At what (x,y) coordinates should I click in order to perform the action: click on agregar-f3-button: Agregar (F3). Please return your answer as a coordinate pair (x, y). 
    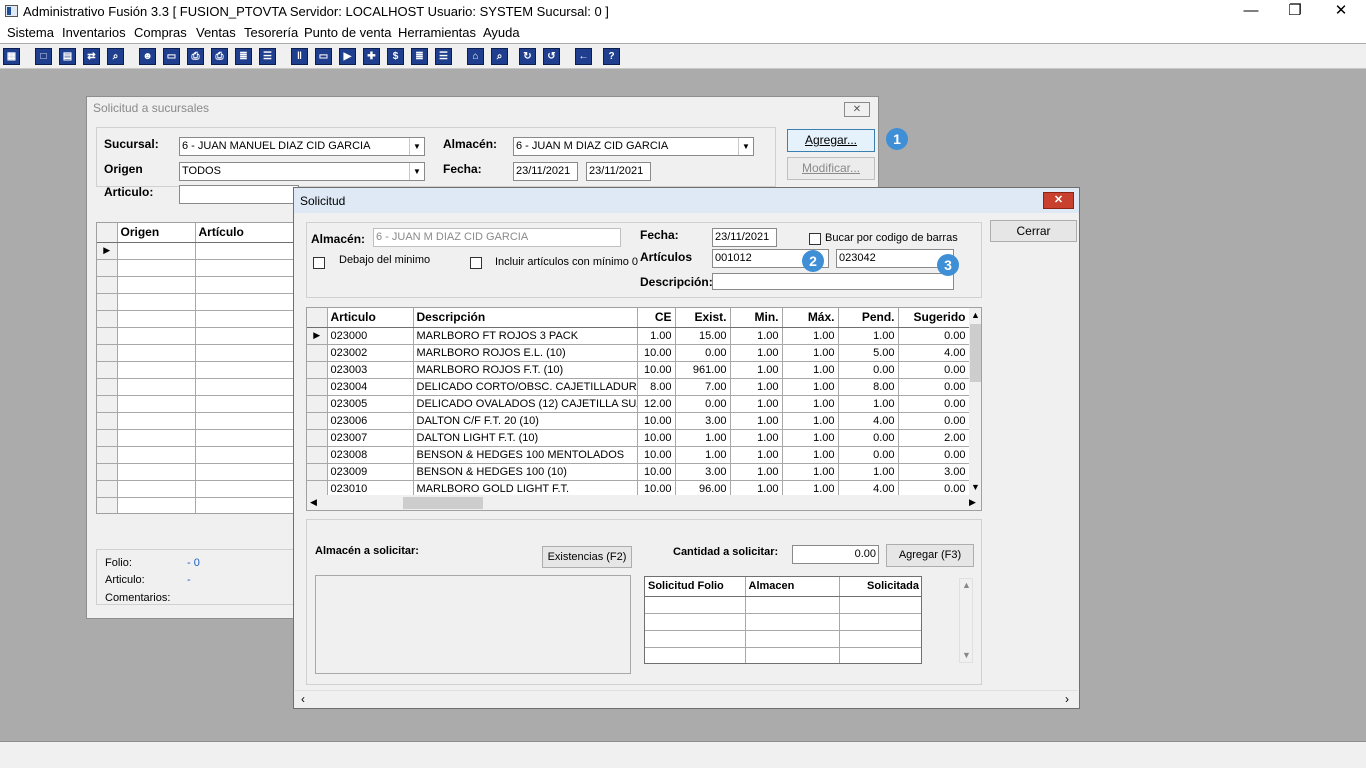
    Looking at the image, I should click on (930, 555).